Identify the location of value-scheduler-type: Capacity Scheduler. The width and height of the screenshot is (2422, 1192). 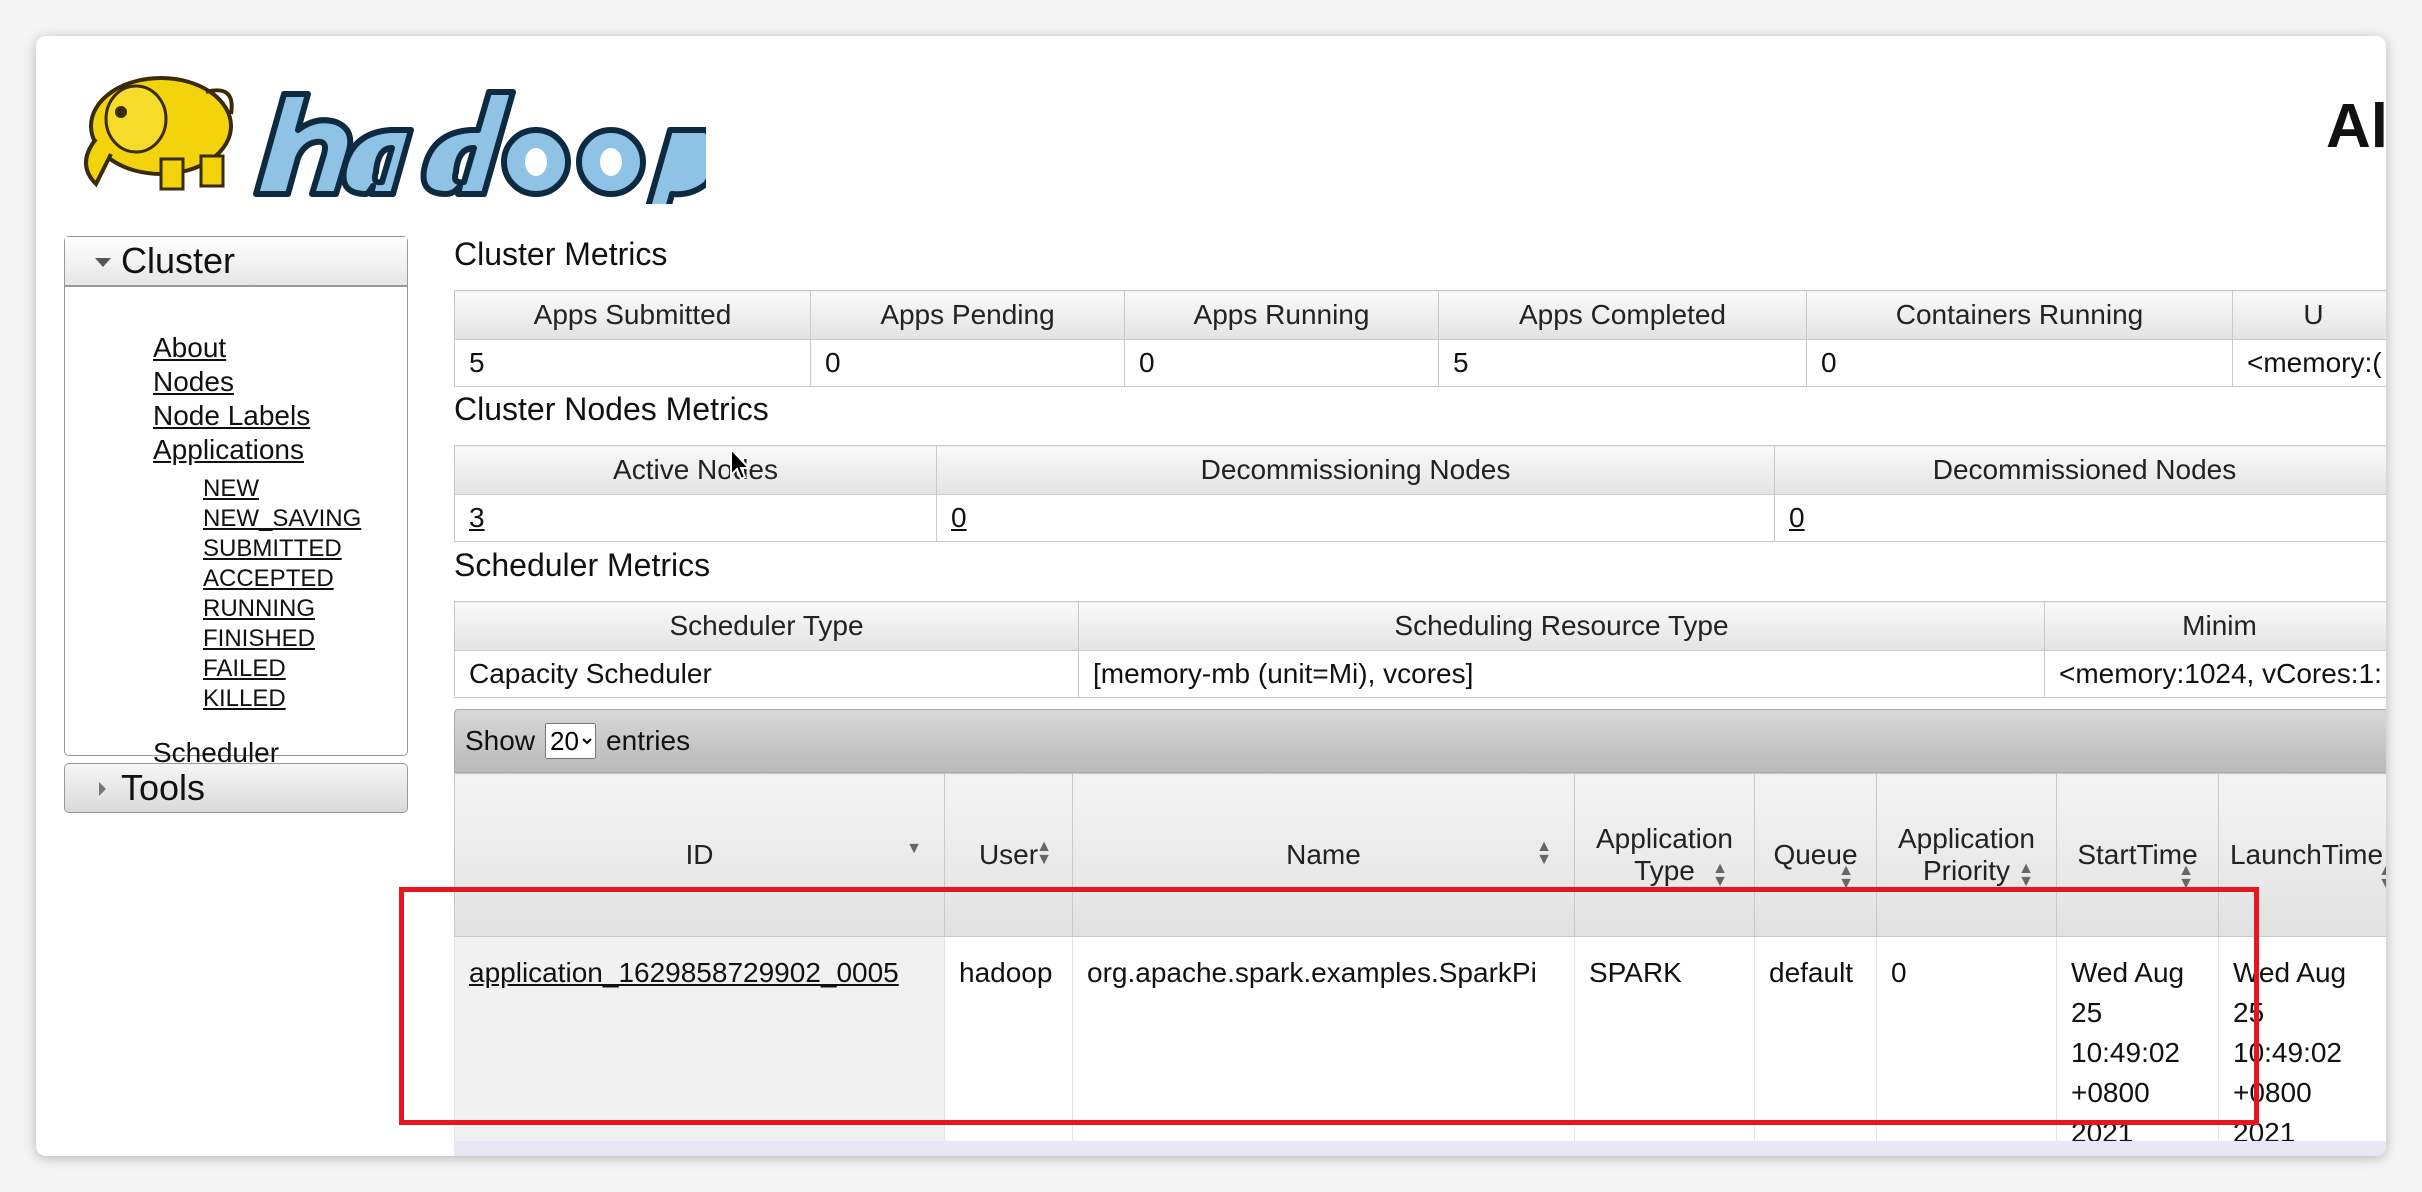
(766, 674).